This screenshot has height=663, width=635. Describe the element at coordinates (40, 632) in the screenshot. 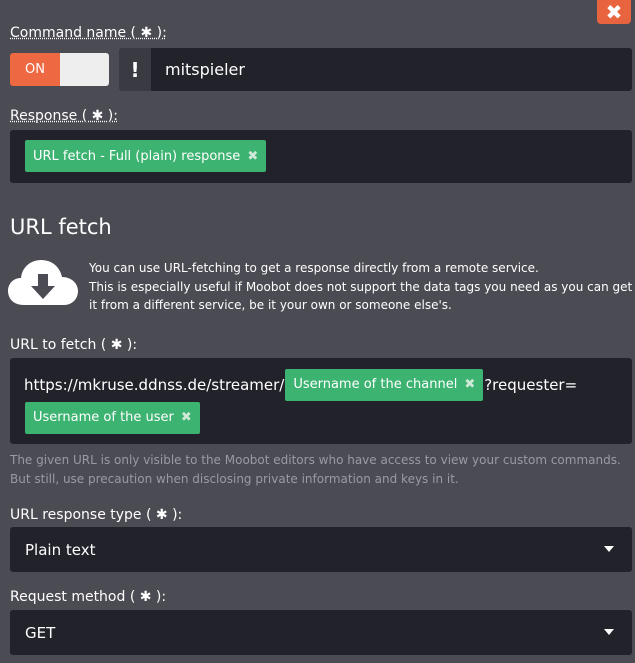

I see `request-method-value: GET` at that location.